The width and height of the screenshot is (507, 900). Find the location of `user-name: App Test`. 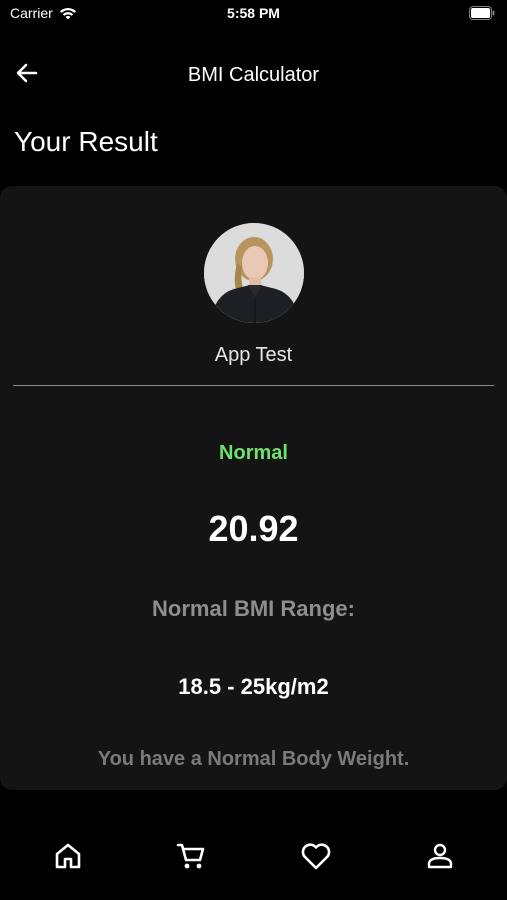

user-name: App Test is located at coordinates (253, 355).